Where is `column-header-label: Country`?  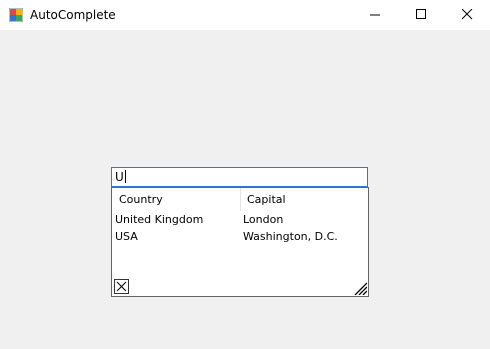 column-header-label: Country is located at coordinates (141, 199).